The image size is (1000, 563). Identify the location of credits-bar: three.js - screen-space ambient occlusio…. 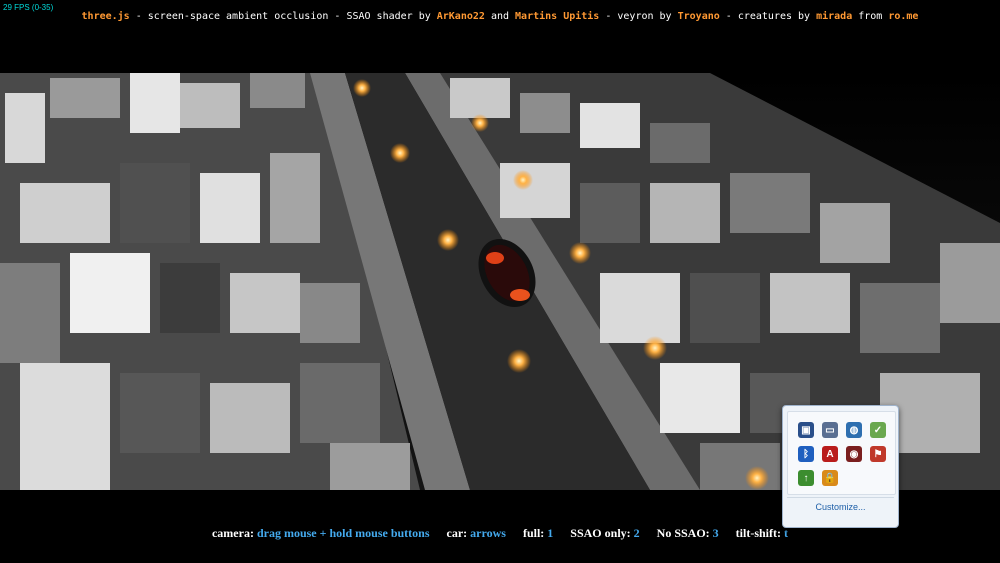
(500, 16).